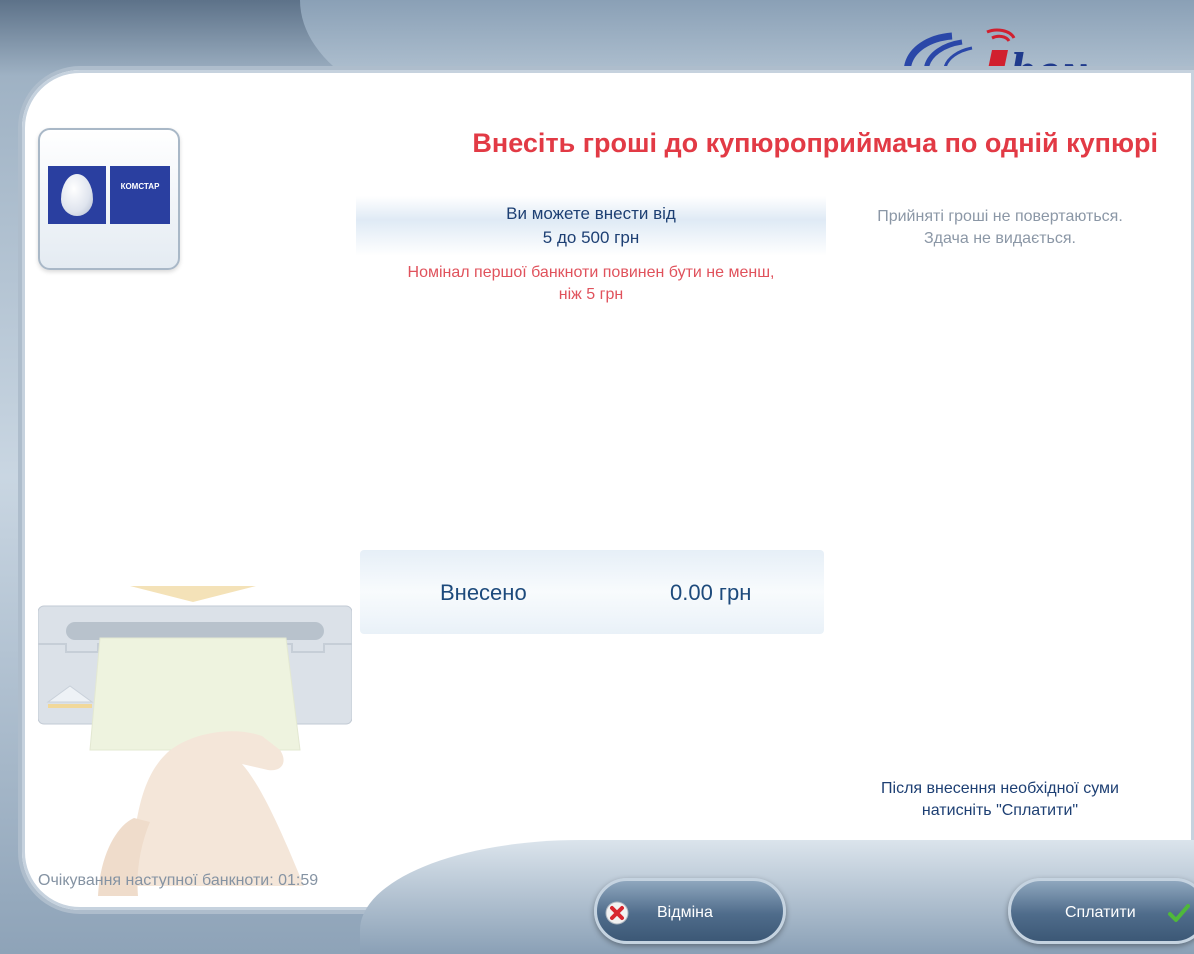  Describe the element at coordinates (591, 226) in the screenshot. I see `deposit-range-box: Ви можете внести від 5 до 500 грн` at that location.